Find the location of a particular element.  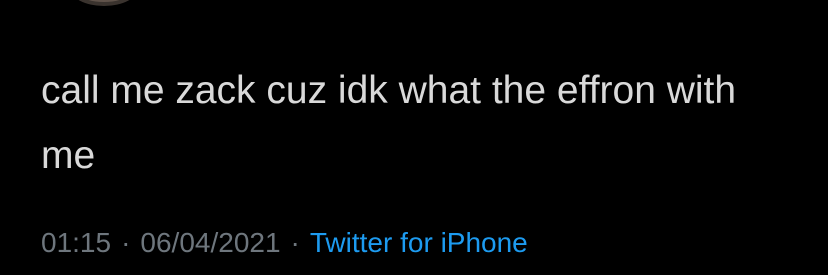

tweet-metadata: 01:15 · 06/04/2021 · Twitter for iPhone is located at coordinates (284, 243).